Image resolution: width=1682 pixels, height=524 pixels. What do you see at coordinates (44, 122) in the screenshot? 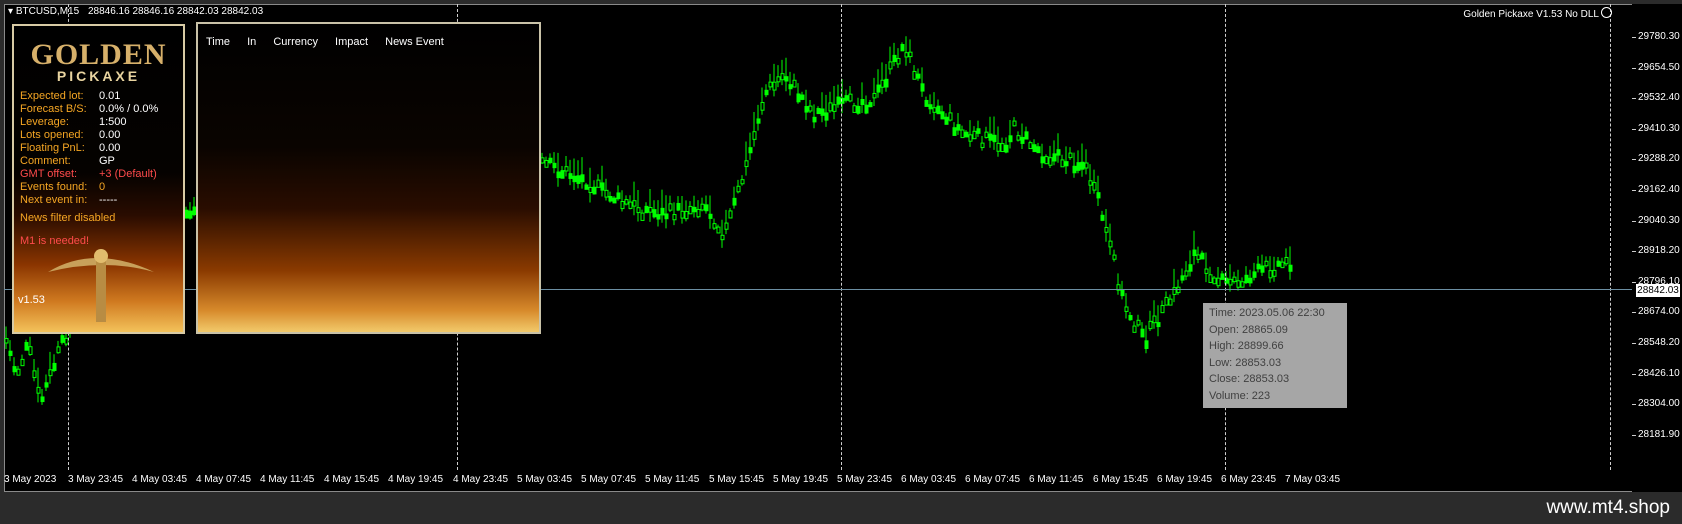
I see `info-key: Leverage:` at bounding box center [44, 122].